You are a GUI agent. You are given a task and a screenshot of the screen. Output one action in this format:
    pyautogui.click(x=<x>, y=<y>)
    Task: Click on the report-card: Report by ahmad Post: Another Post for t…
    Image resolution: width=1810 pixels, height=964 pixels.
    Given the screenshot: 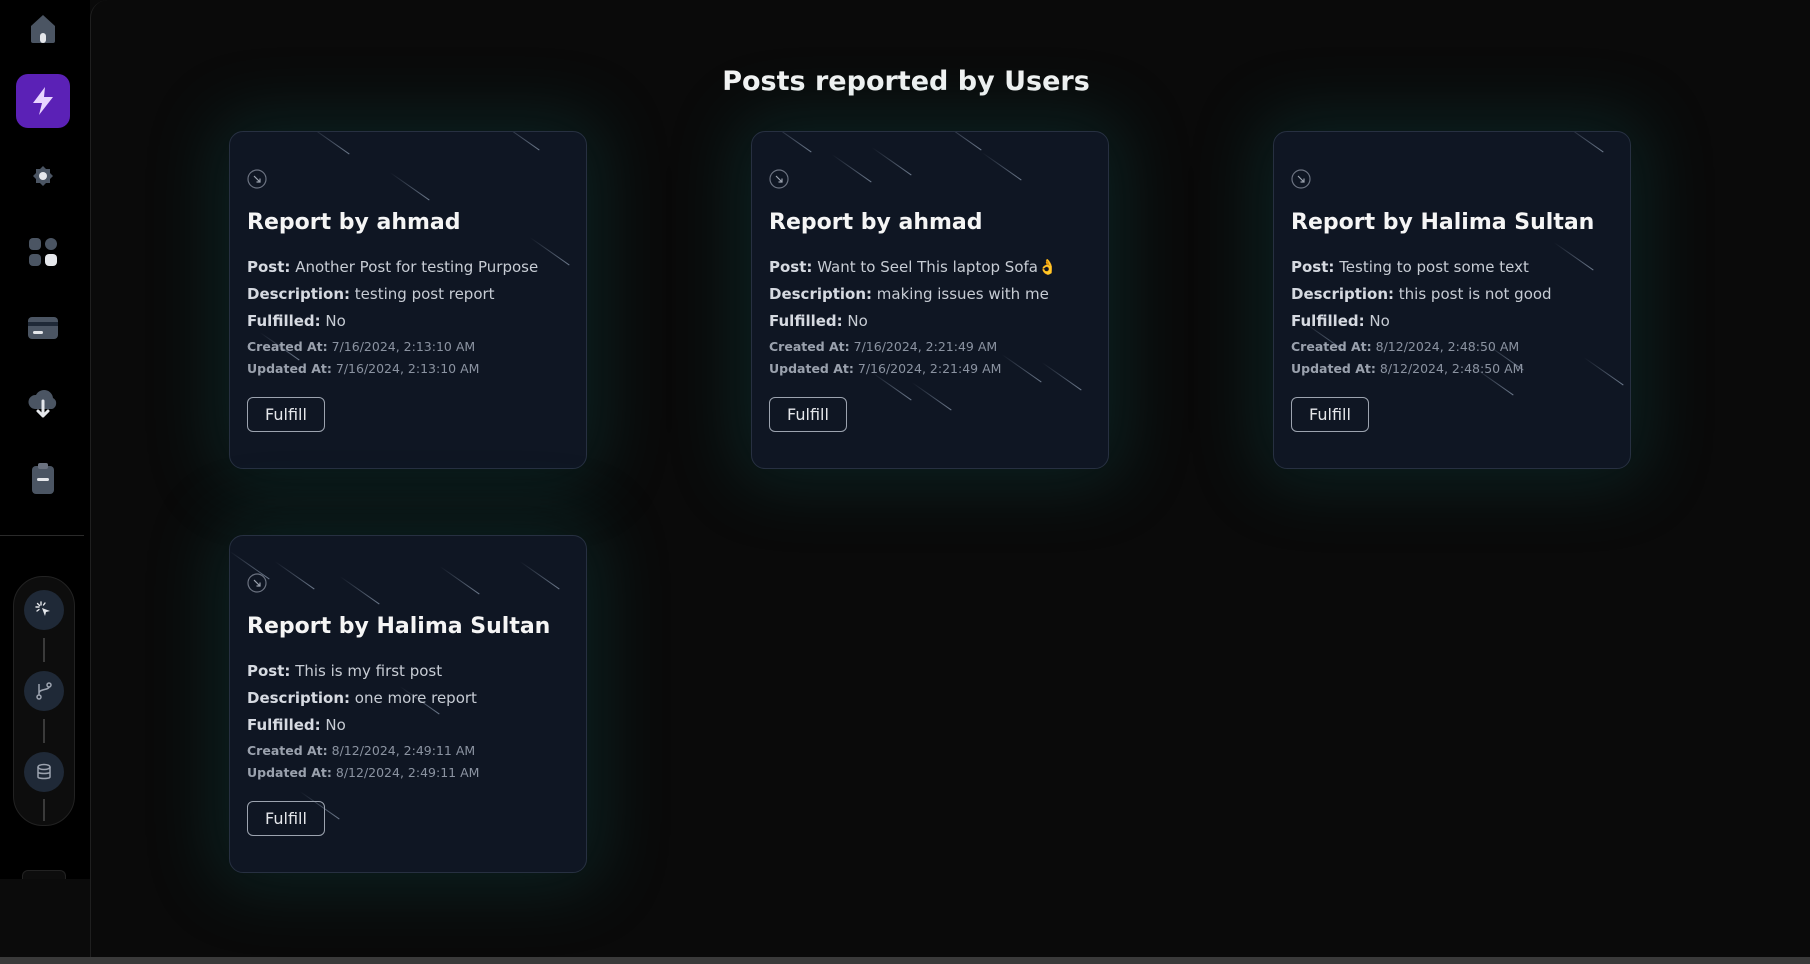 What is the action you would take?
    pyautogui.click(x=408, y=300)
    